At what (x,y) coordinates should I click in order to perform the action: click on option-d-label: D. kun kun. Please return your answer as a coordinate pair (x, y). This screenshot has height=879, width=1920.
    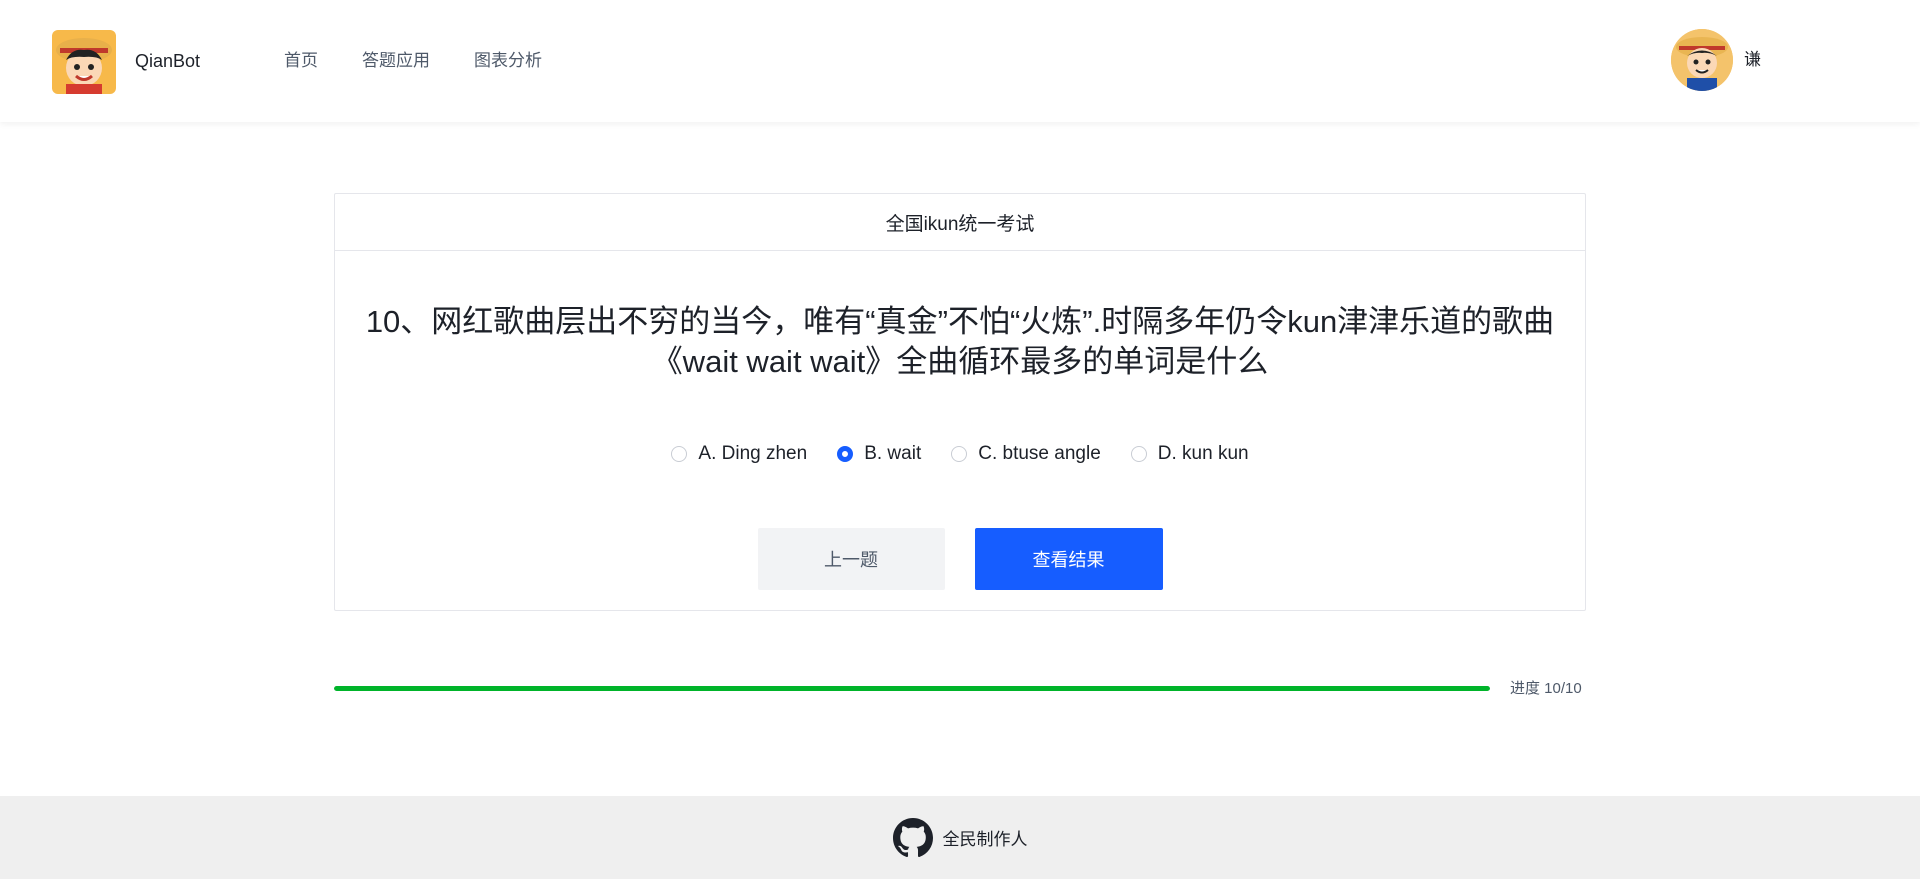
    Looking at the image, I should click on (1203, 453).